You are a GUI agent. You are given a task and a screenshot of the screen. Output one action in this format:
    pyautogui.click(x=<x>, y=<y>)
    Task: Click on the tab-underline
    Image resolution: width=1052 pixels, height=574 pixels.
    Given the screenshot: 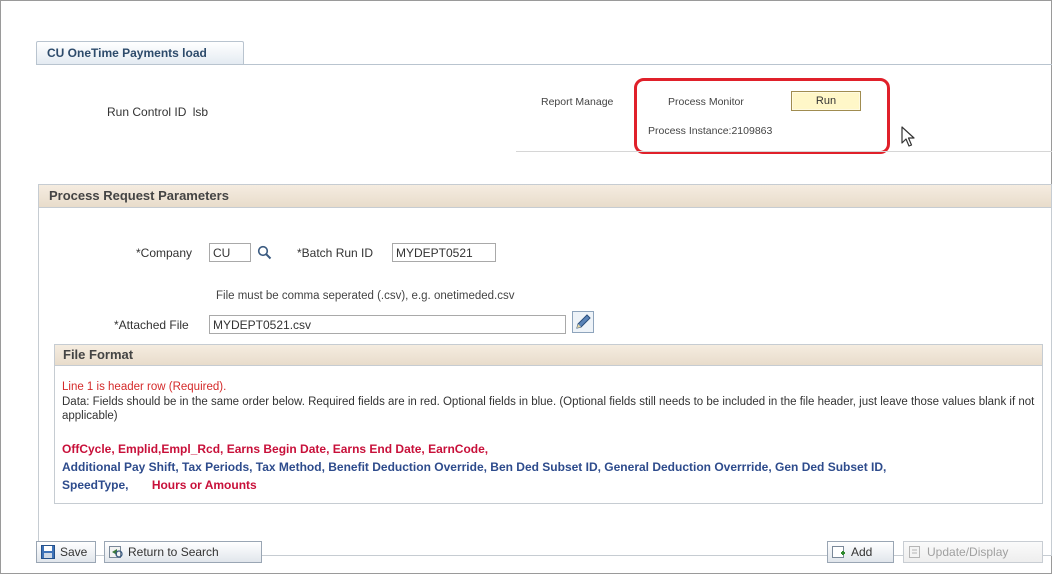 What is the action you would take?
    pyautogui.click(x=544, y=64)
    